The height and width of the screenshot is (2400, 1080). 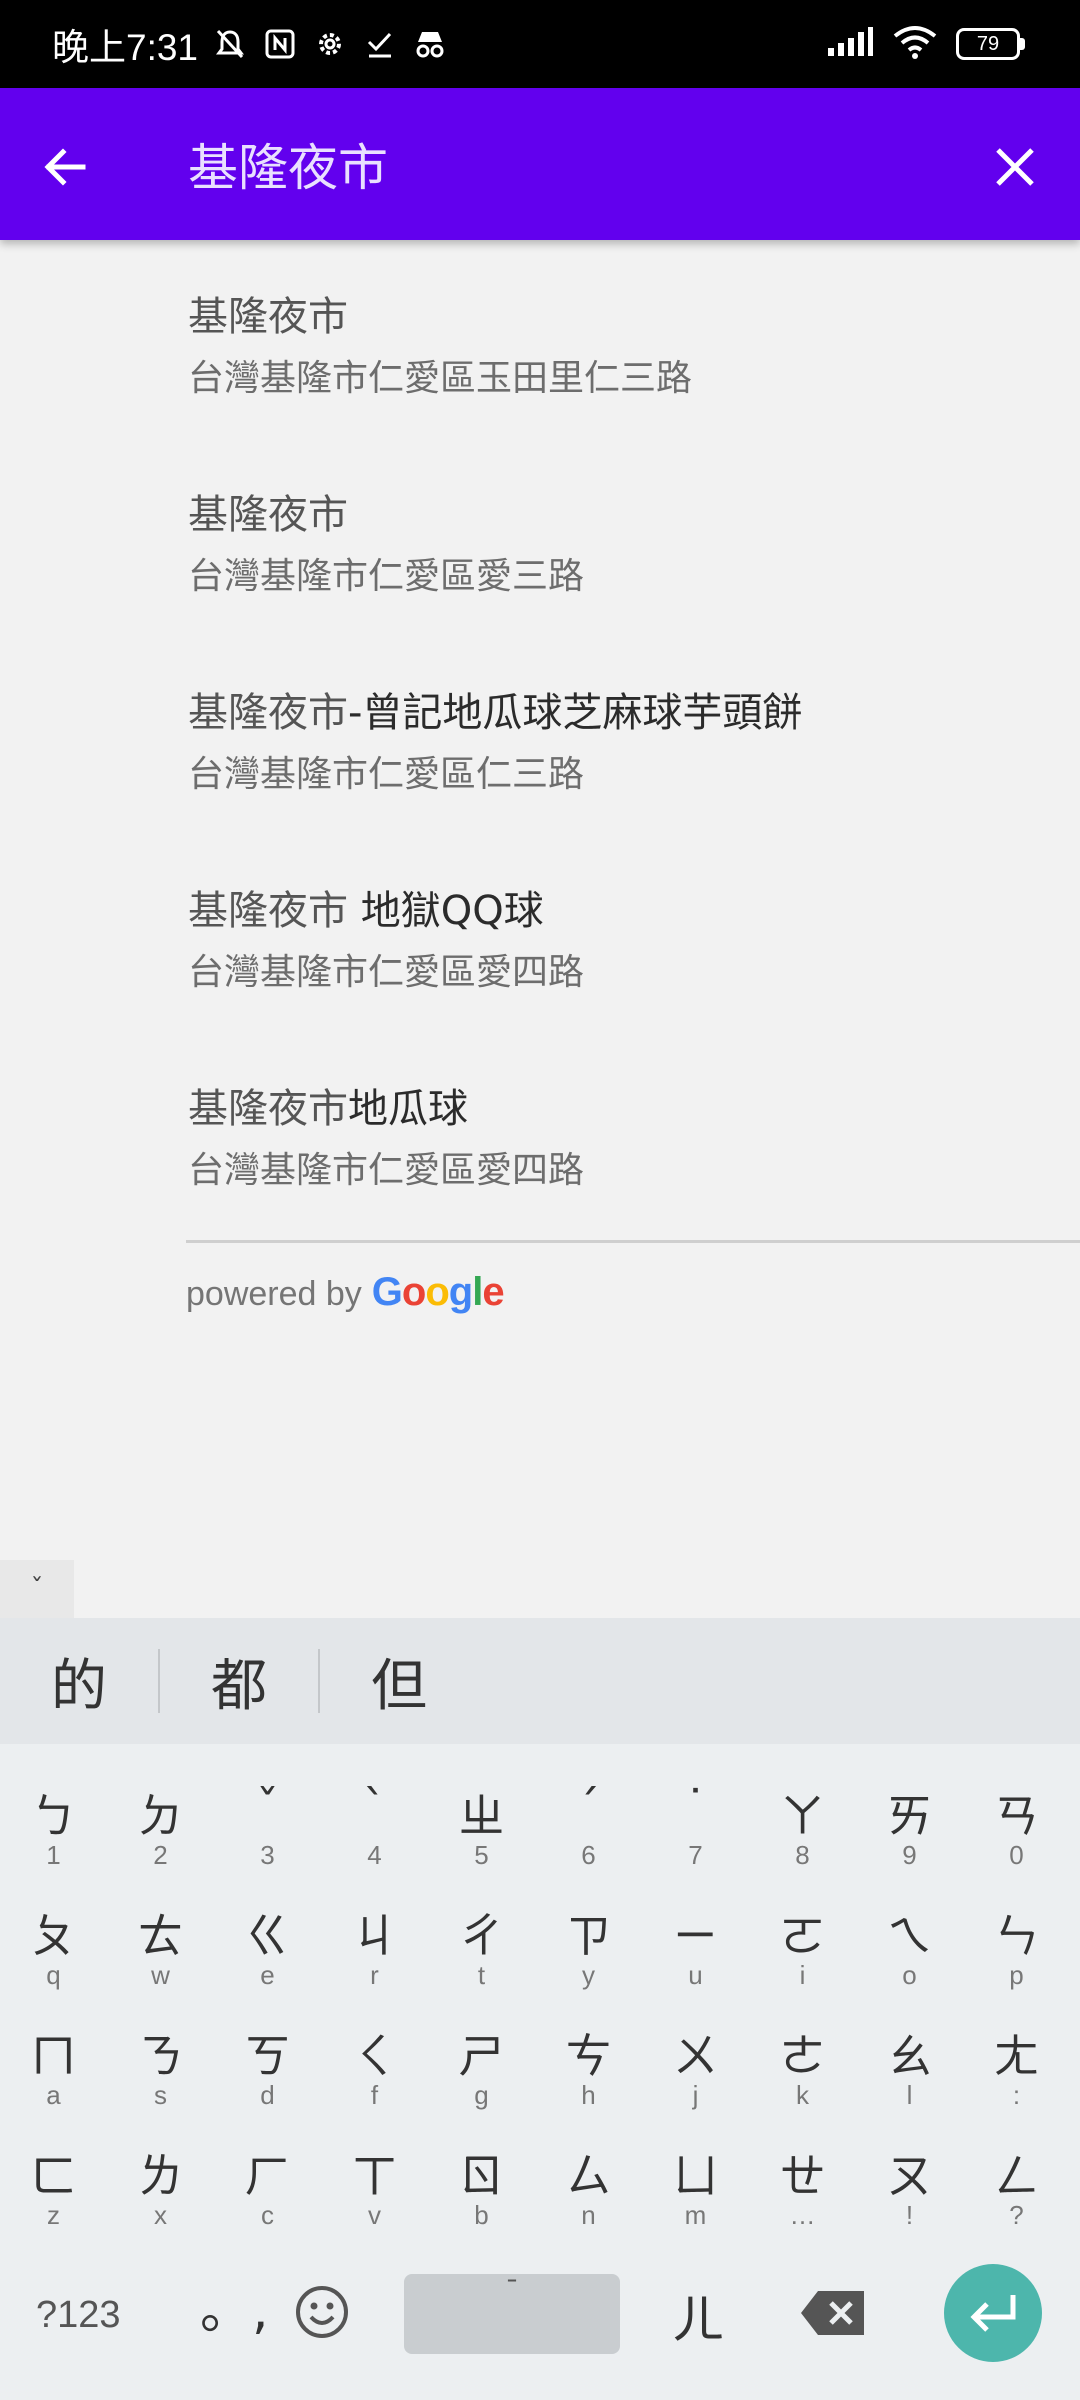 What do you see at coordinates (53, 2095) in the screenshot?
I see `key-hint: a` at bounding box center [53, 2095].